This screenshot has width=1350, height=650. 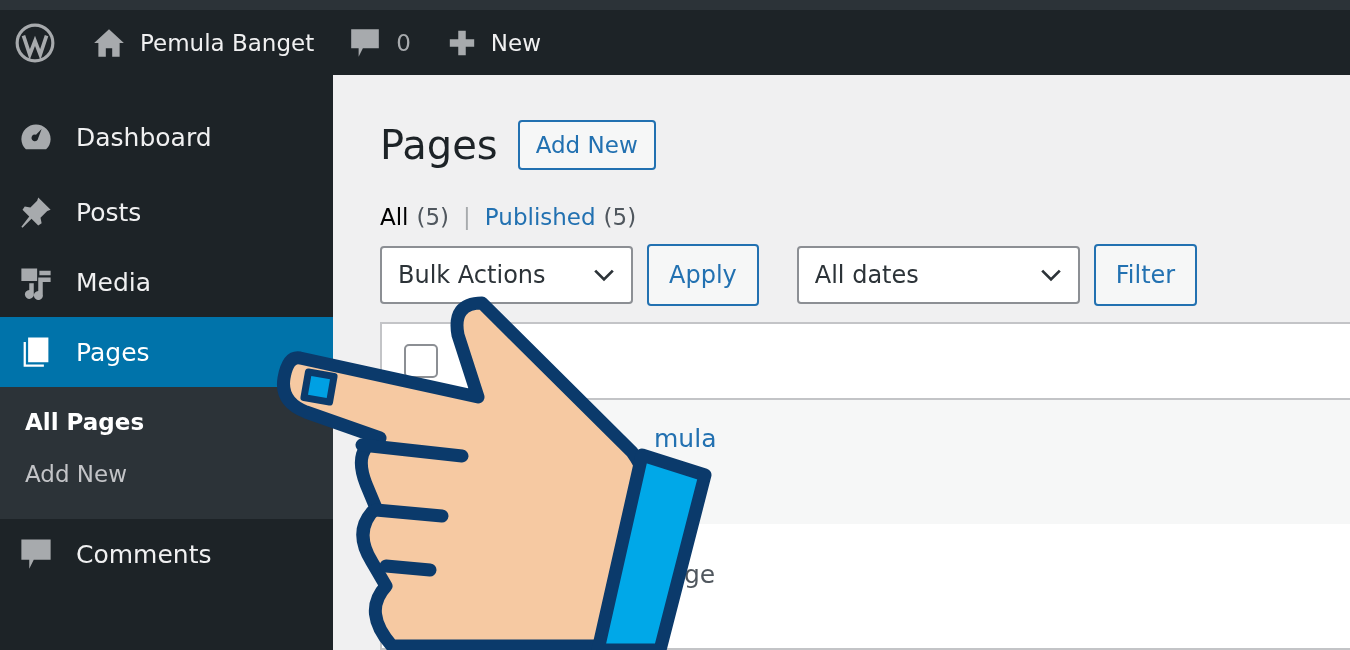 What do you see at coordinates (166, 282) in the screenshot?
I see `sidebar-item: Media` at bounding box center [166, 282].